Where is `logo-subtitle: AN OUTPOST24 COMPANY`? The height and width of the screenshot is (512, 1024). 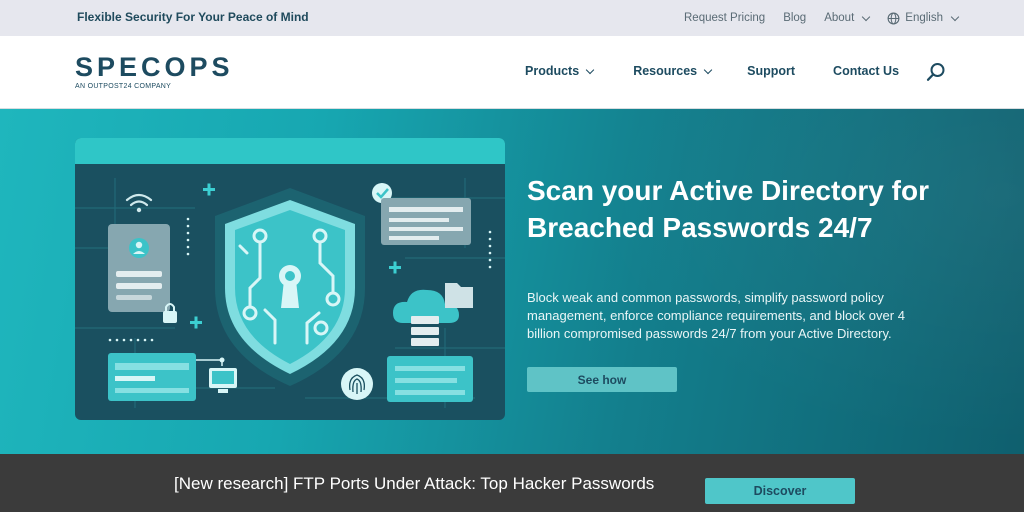
logo-subtitle: AN OUTPOST24 COMPANY is located at coordinates (123, 86).